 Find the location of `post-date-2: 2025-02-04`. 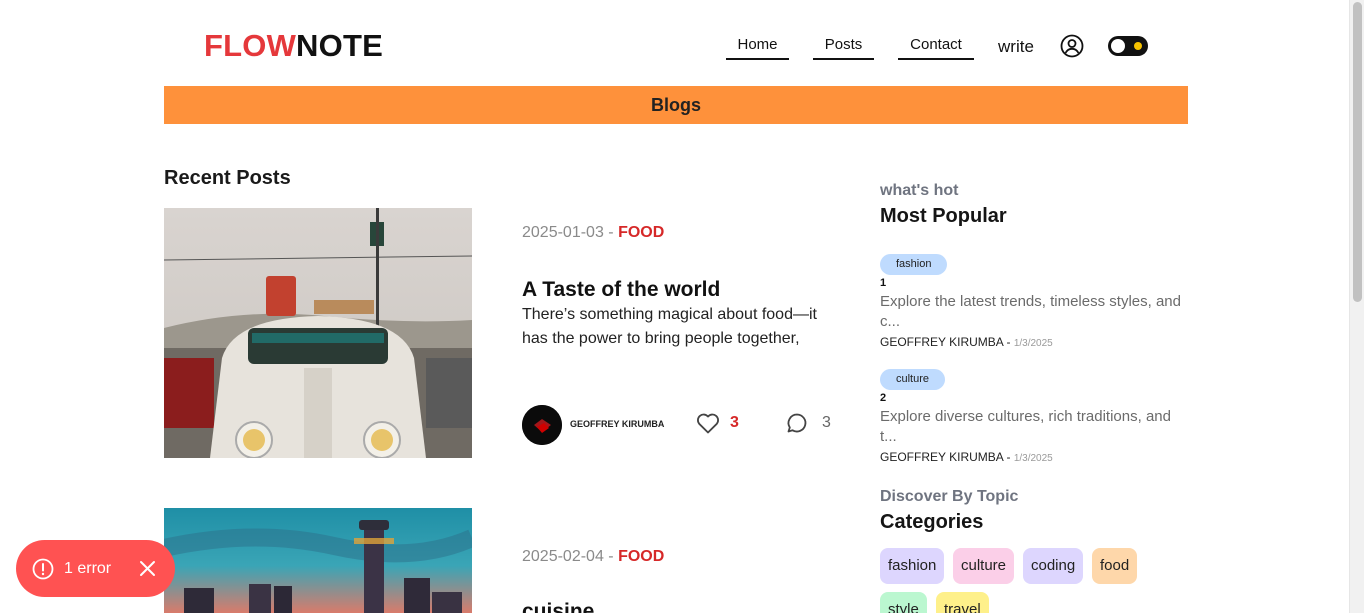

post-date-2: 2025-02-04 is located at coordinates (563, 556).